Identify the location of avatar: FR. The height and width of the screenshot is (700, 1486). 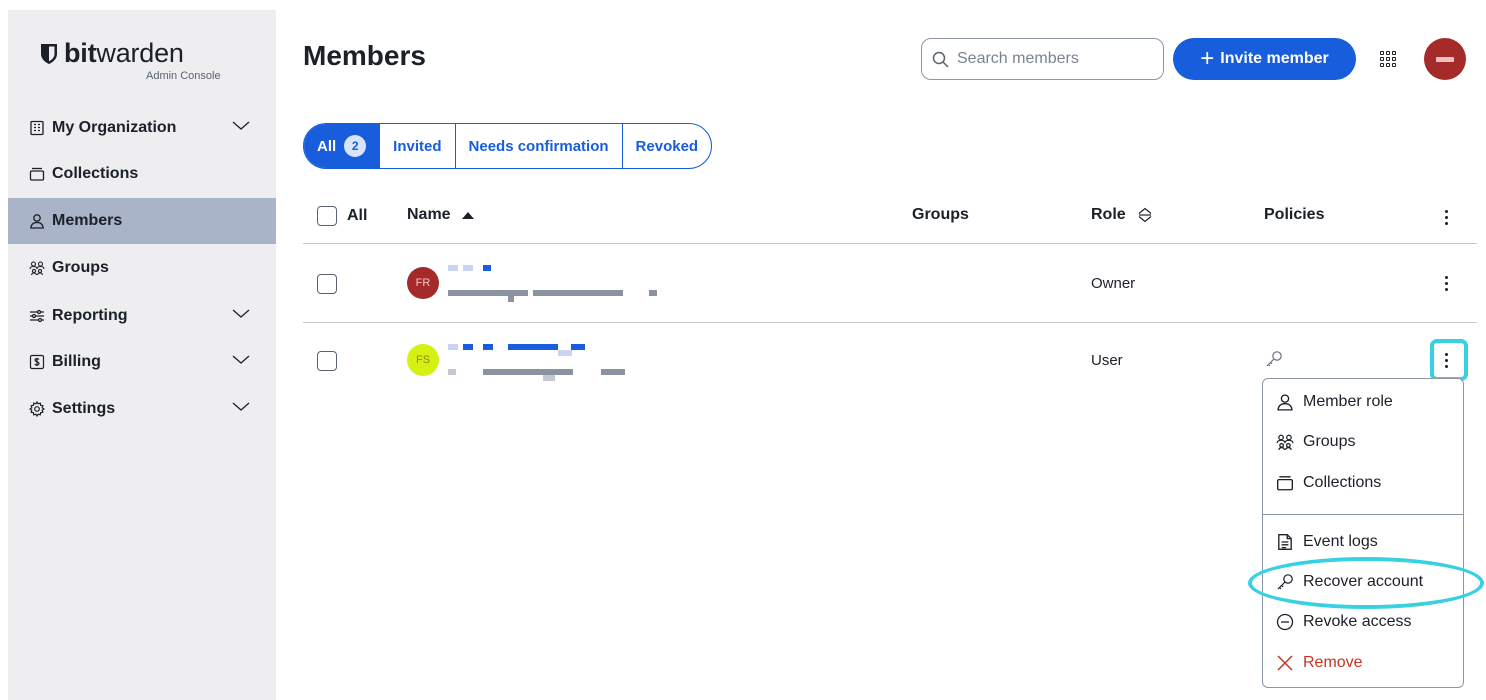
(423, 283).